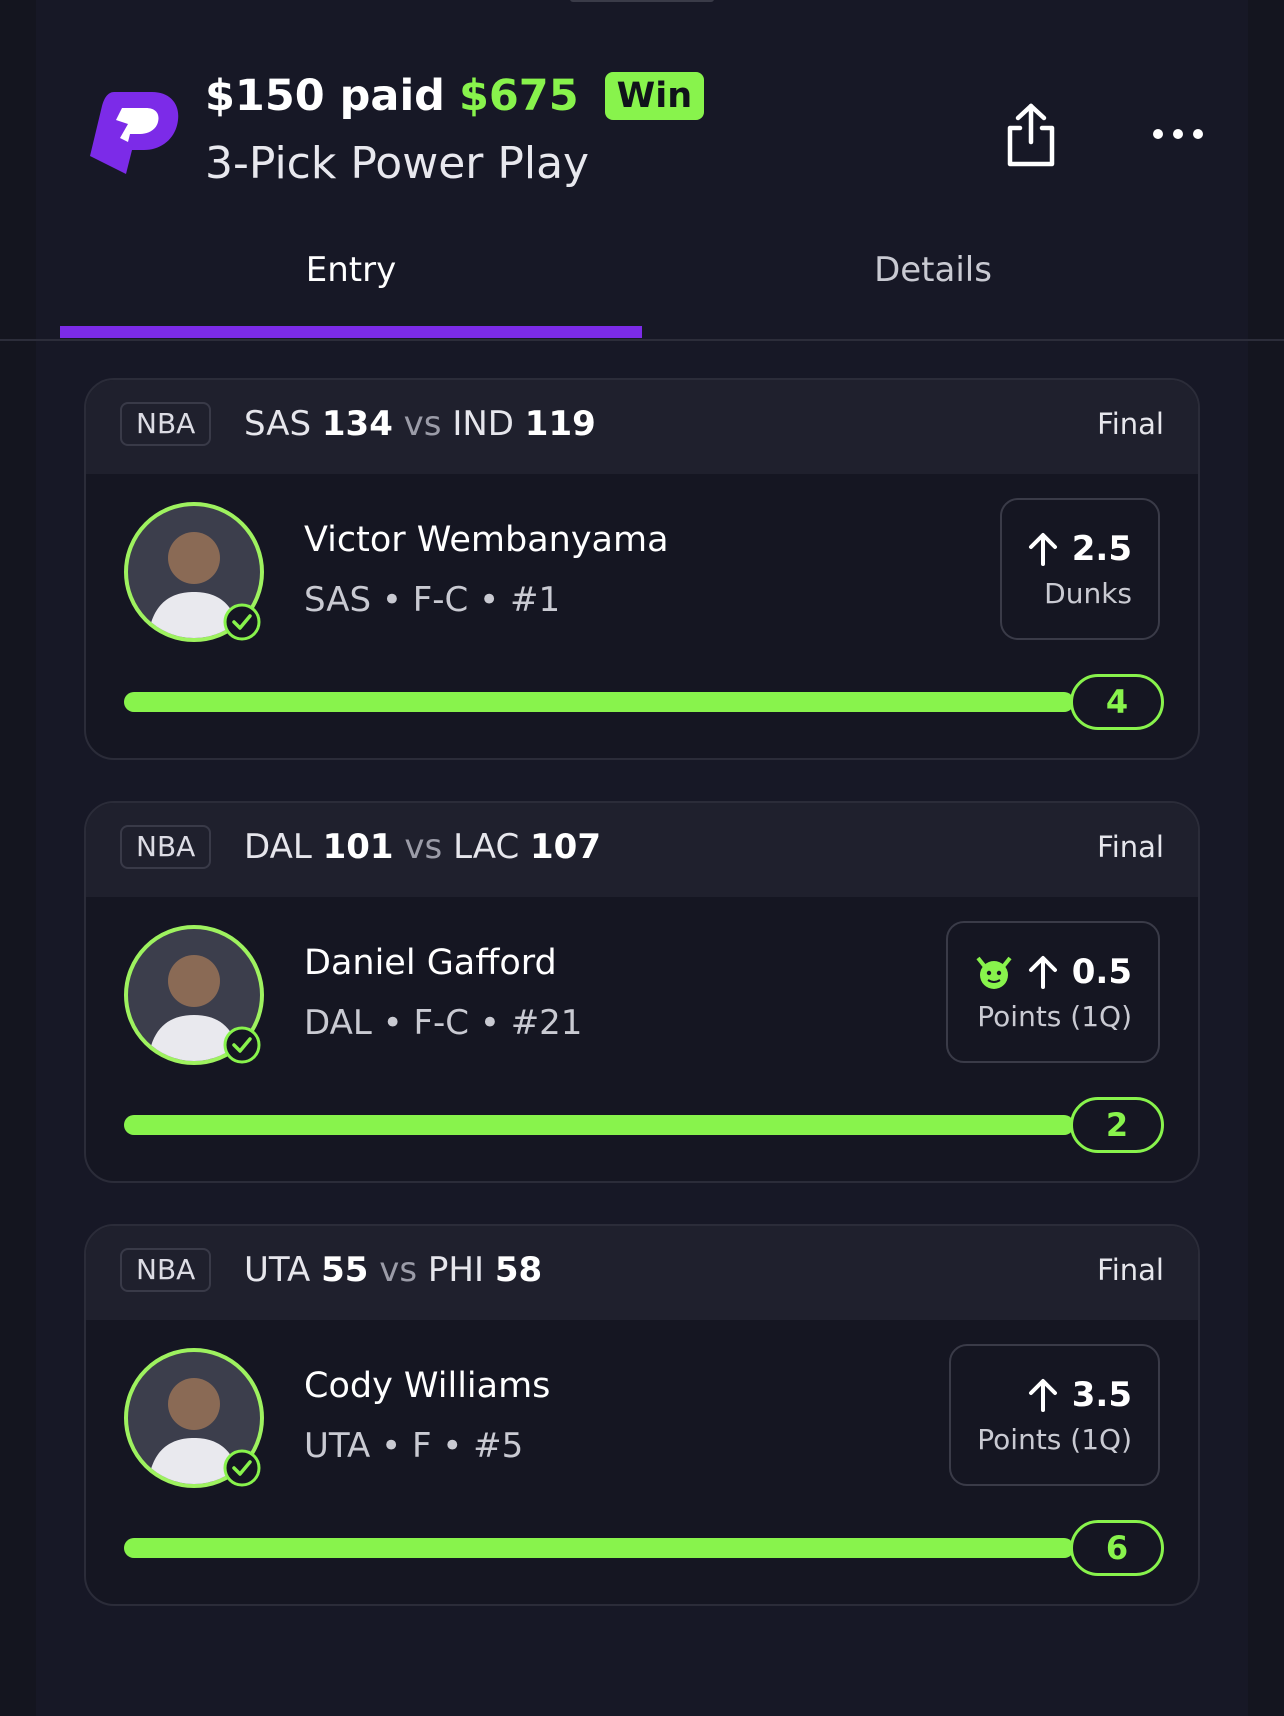 This screenshot has width=1284, height=1716. What do you see at coordinates (1054, 1415) in the screenshot?
I see `projection-box: 3.5 Points (1Q)` at bounding box center [1054, 1415].